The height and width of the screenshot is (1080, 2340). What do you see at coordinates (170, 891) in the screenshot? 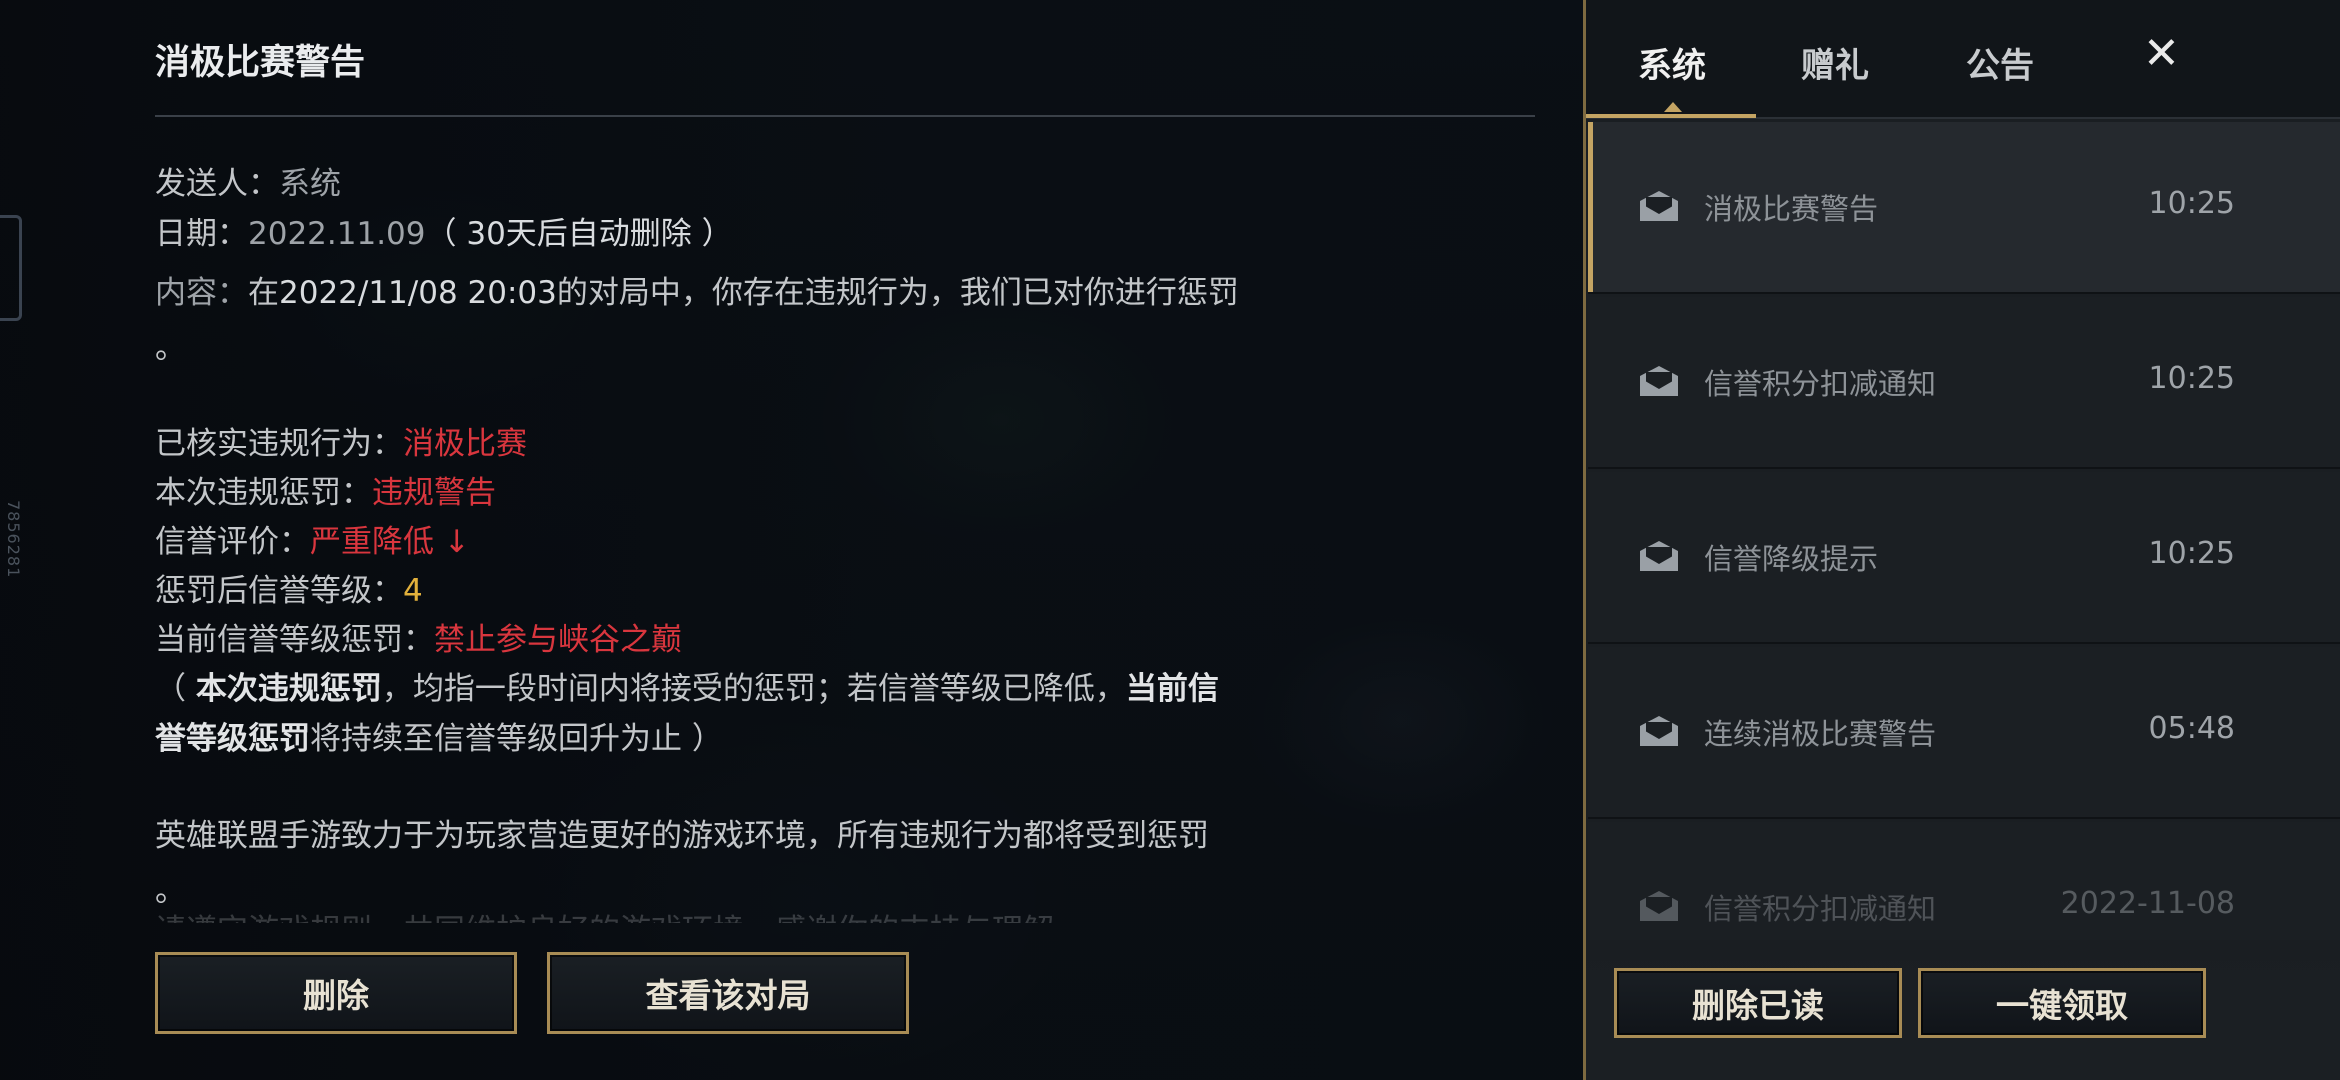
I see `closing-end: 。` at bounding box center [170, 891].